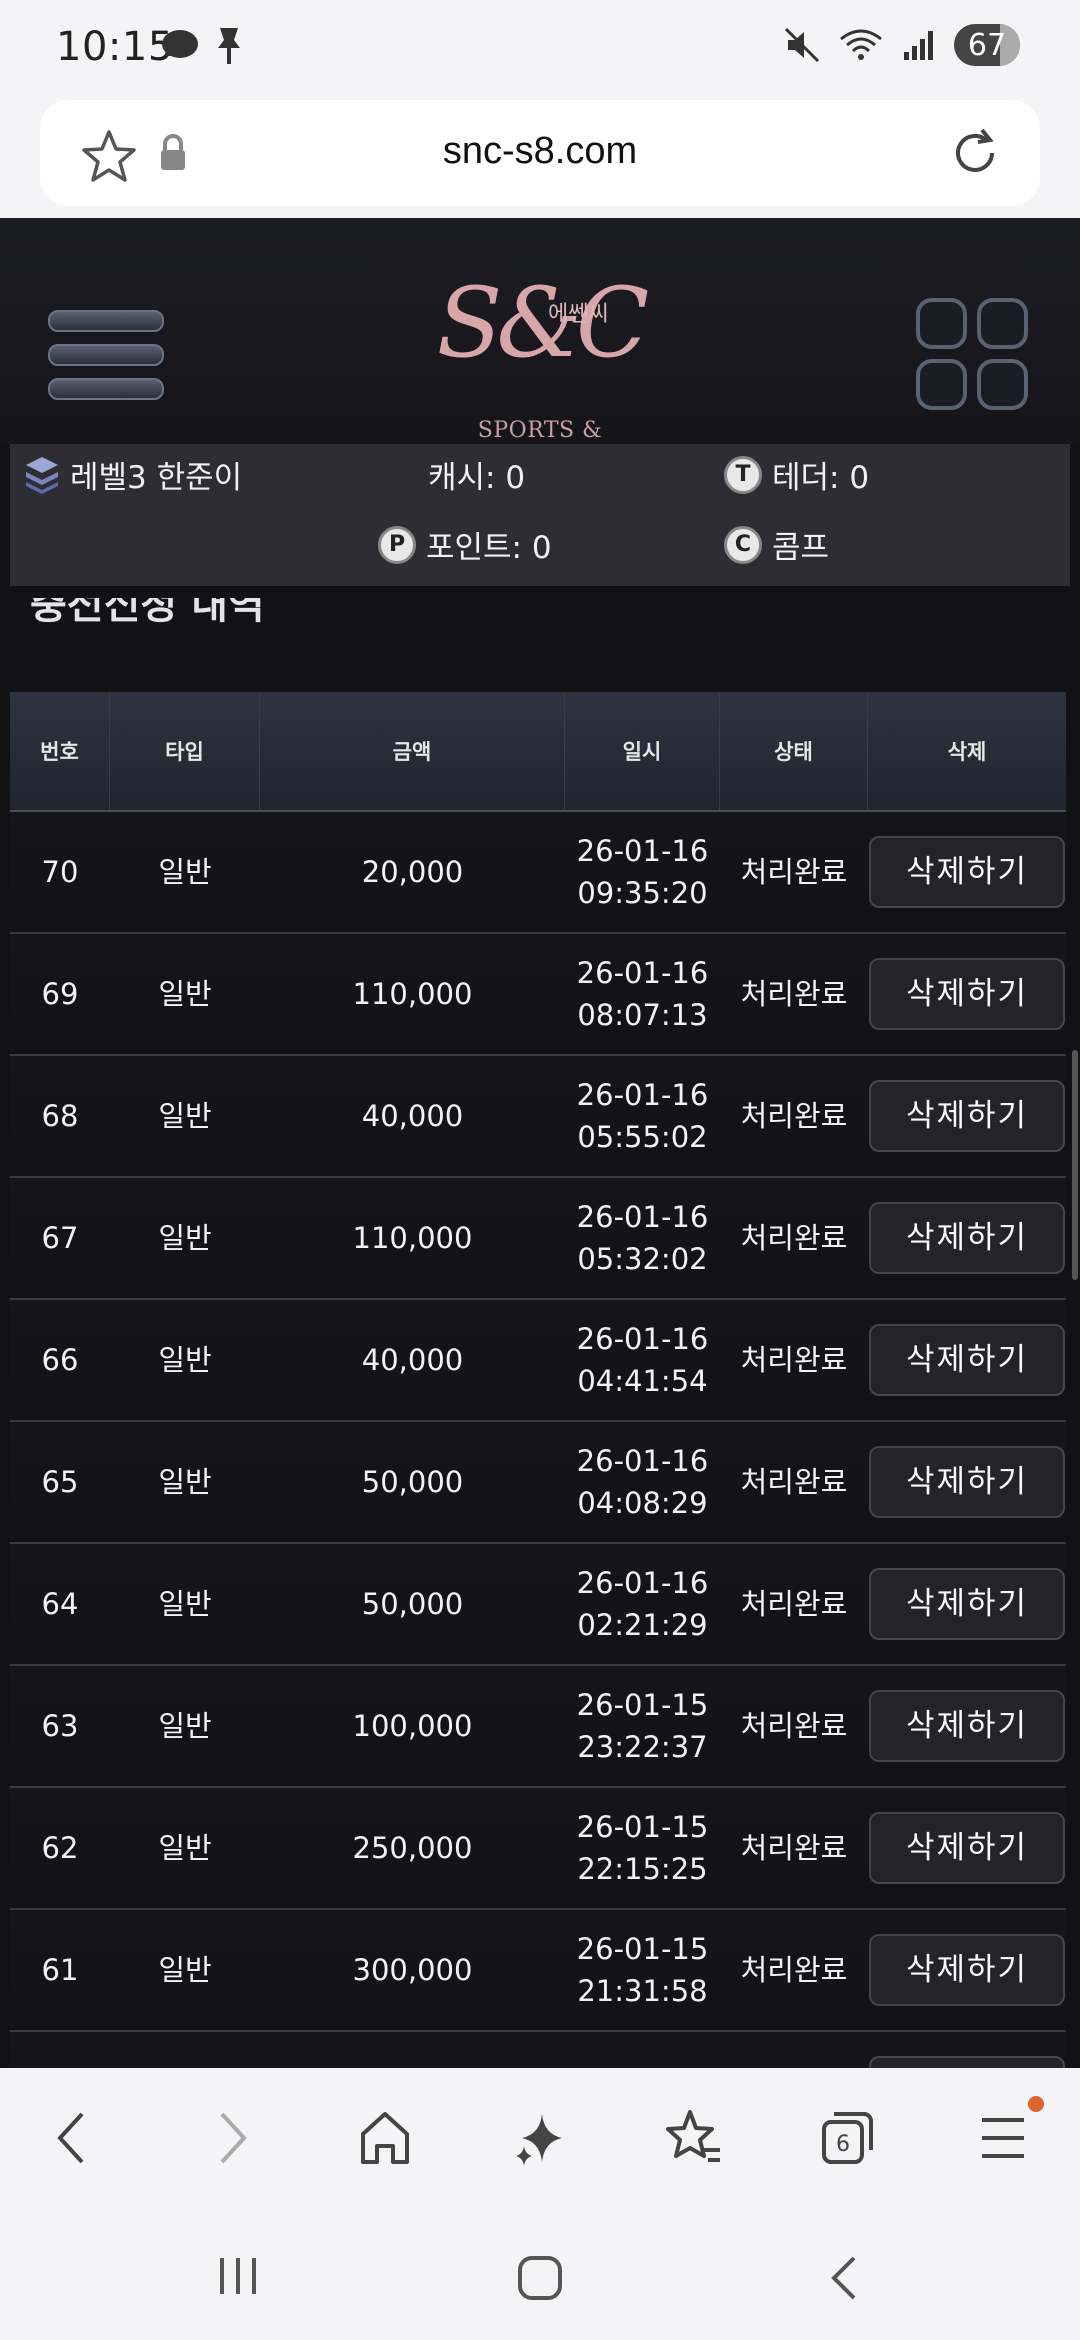  I want to click on bookmarks-icon, so click(694, 2138).